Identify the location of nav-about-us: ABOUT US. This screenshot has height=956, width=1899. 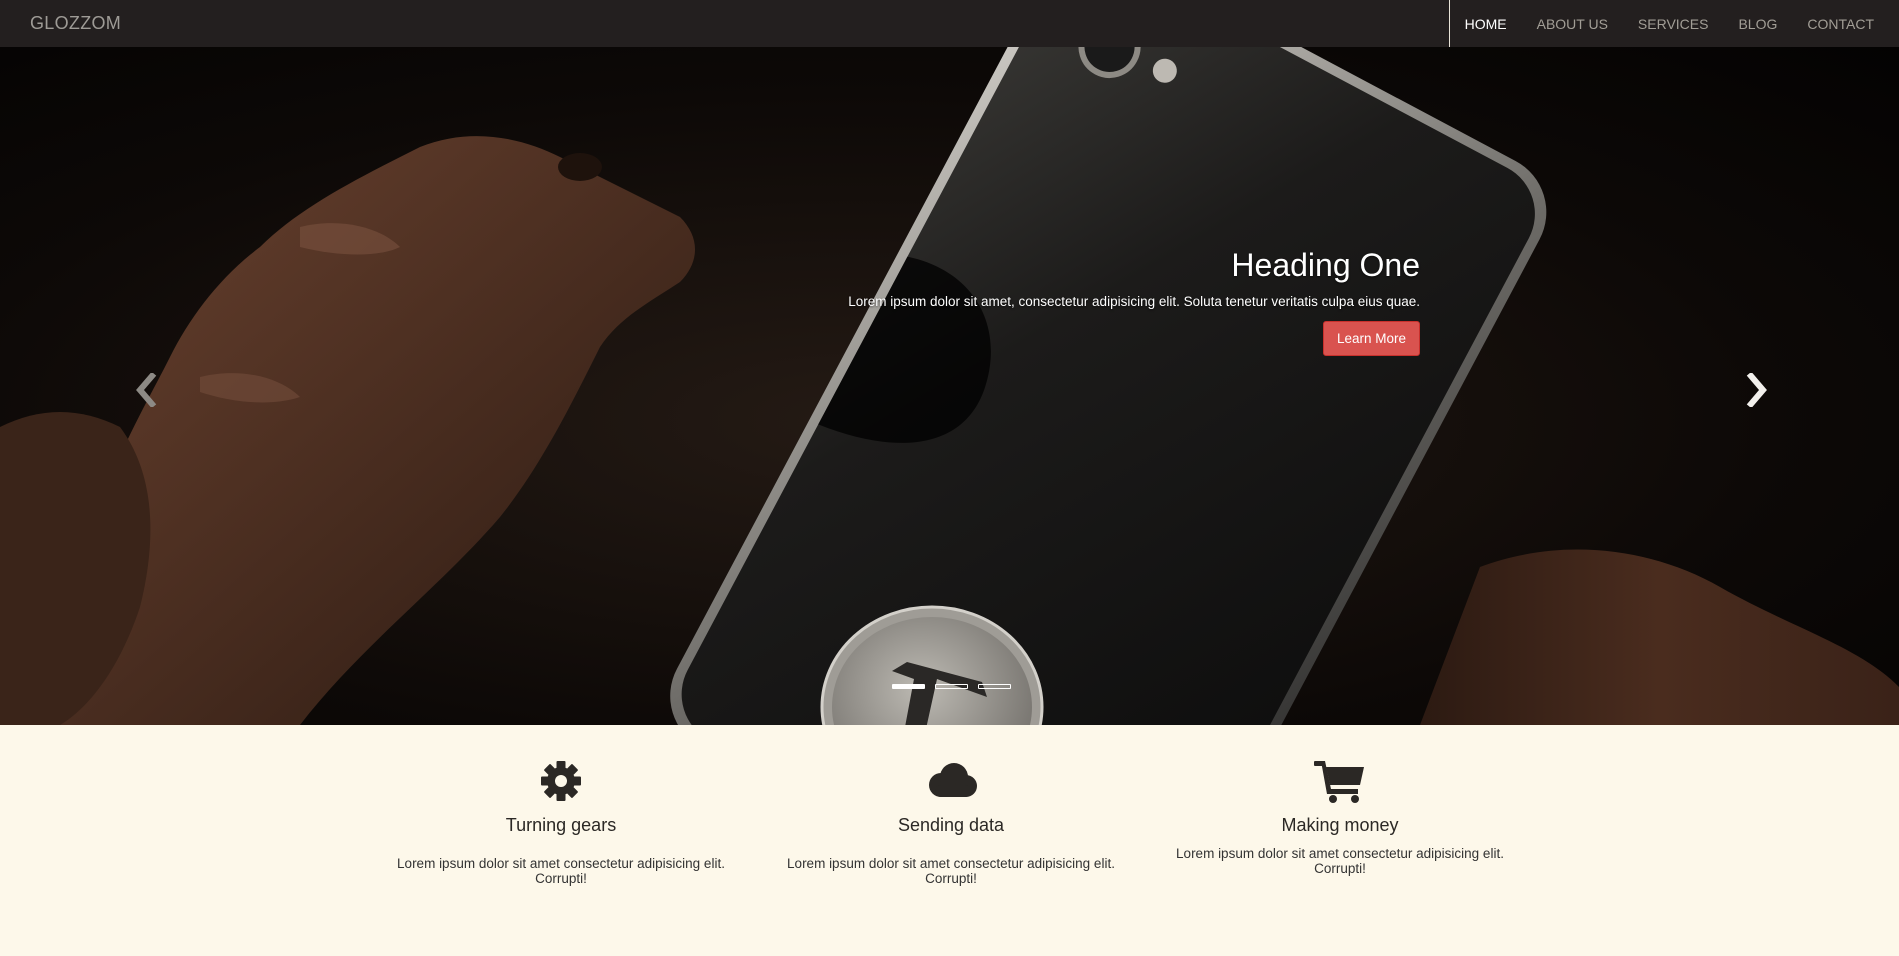
(1572, 23).